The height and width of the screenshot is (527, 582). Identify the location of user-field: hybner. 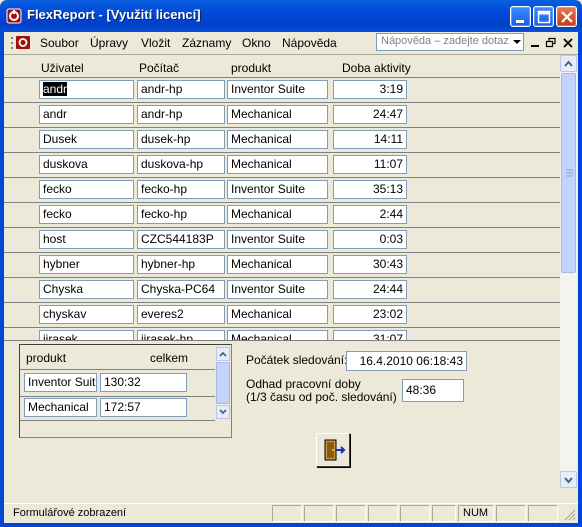
(86, 264).